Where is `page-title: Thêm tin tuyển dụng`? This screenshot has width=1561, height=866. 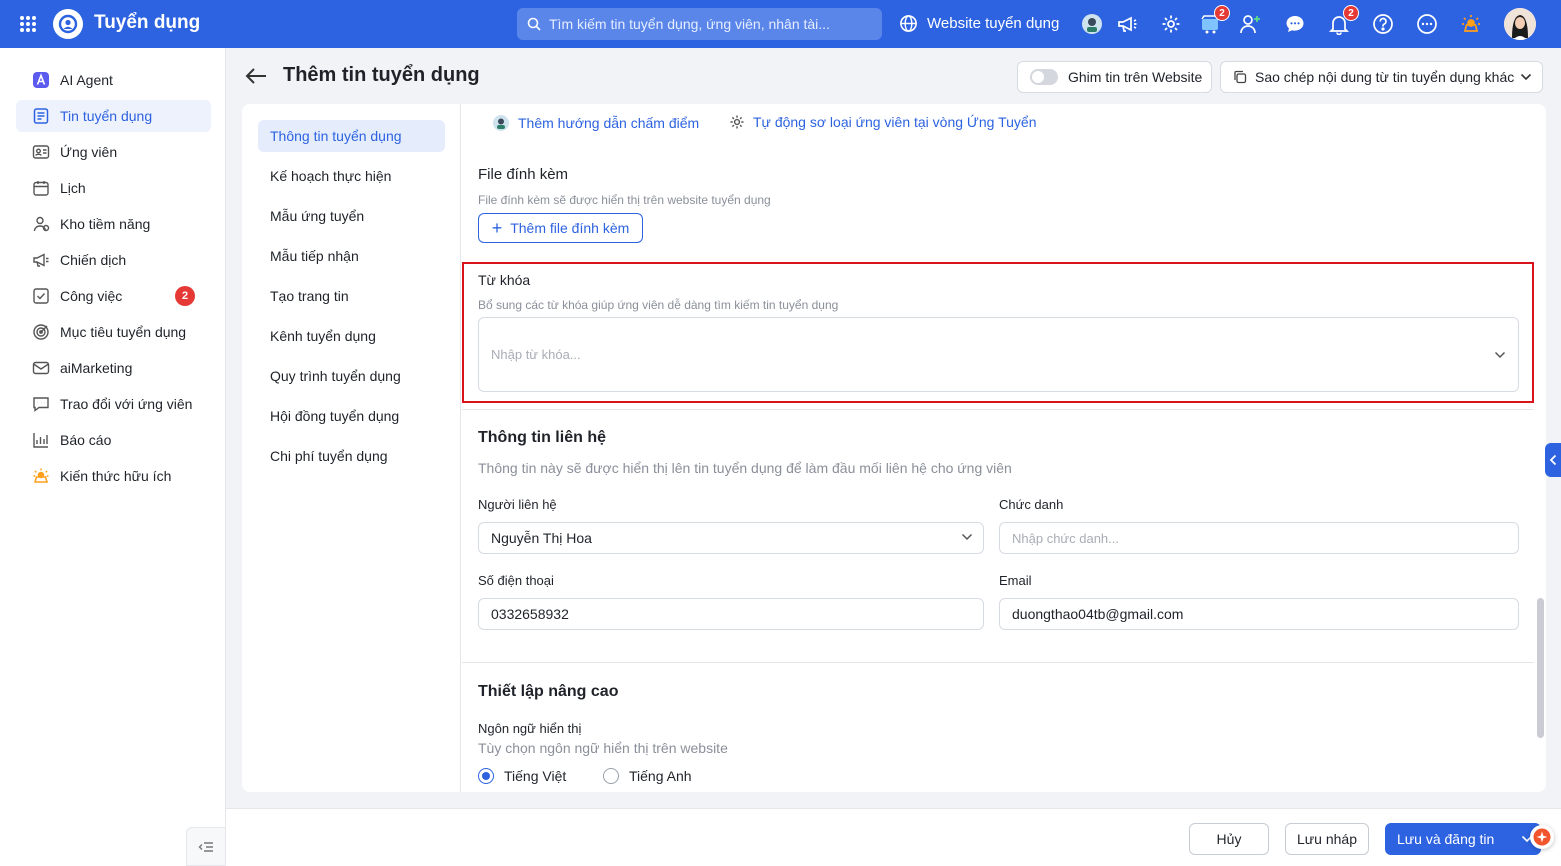
page-title: Thêm tin tuyển dụng is located at coordinates (381, 75).